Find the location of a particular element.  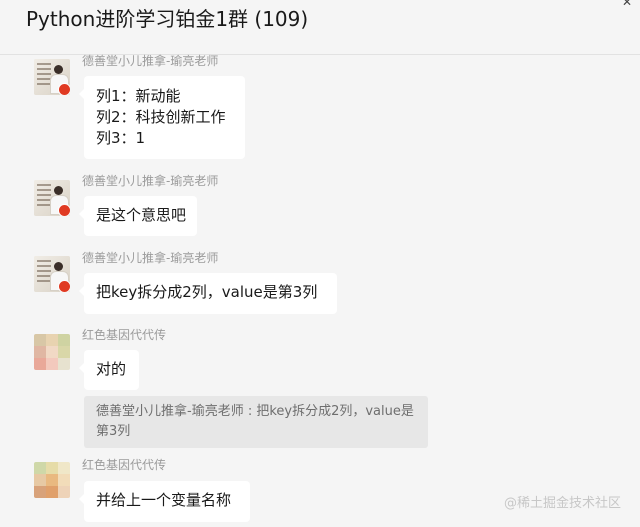

message-bubble: 是这个意思吧 is located at coordinates (138, 216).